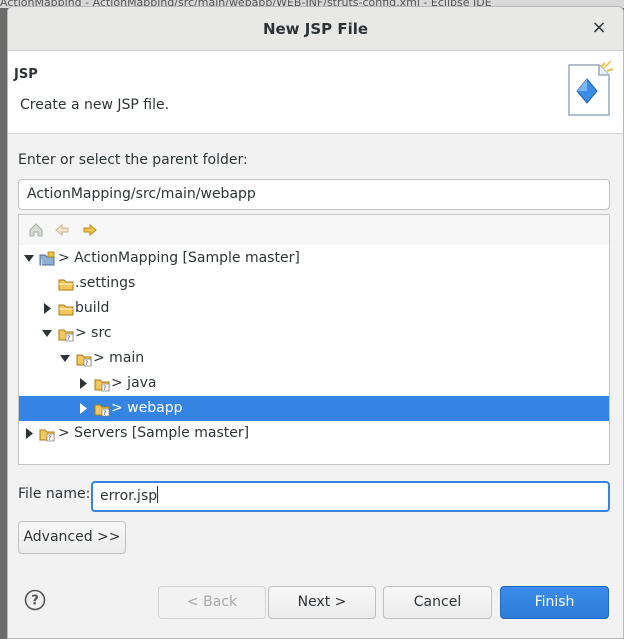  I want to click on tree-item: ? > Servers [Sample master], so click(314, 433).